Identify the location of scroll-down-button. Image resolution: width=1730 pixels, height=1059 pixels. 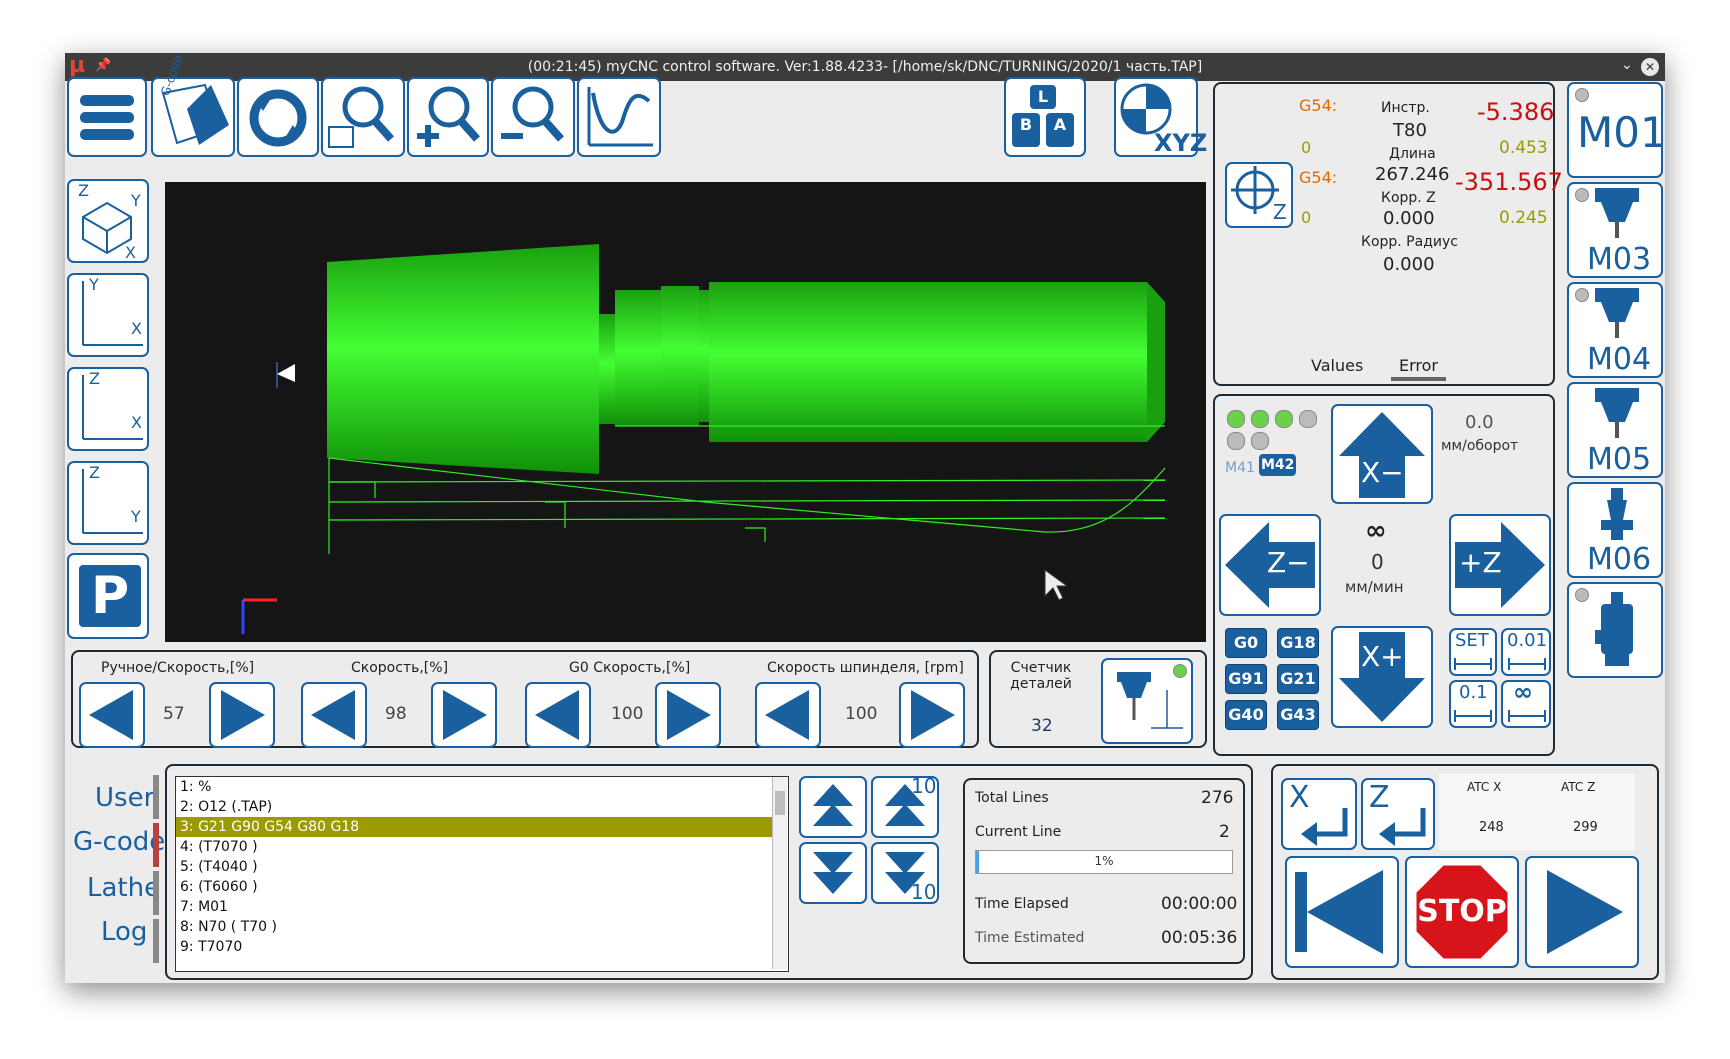
(833, 873).